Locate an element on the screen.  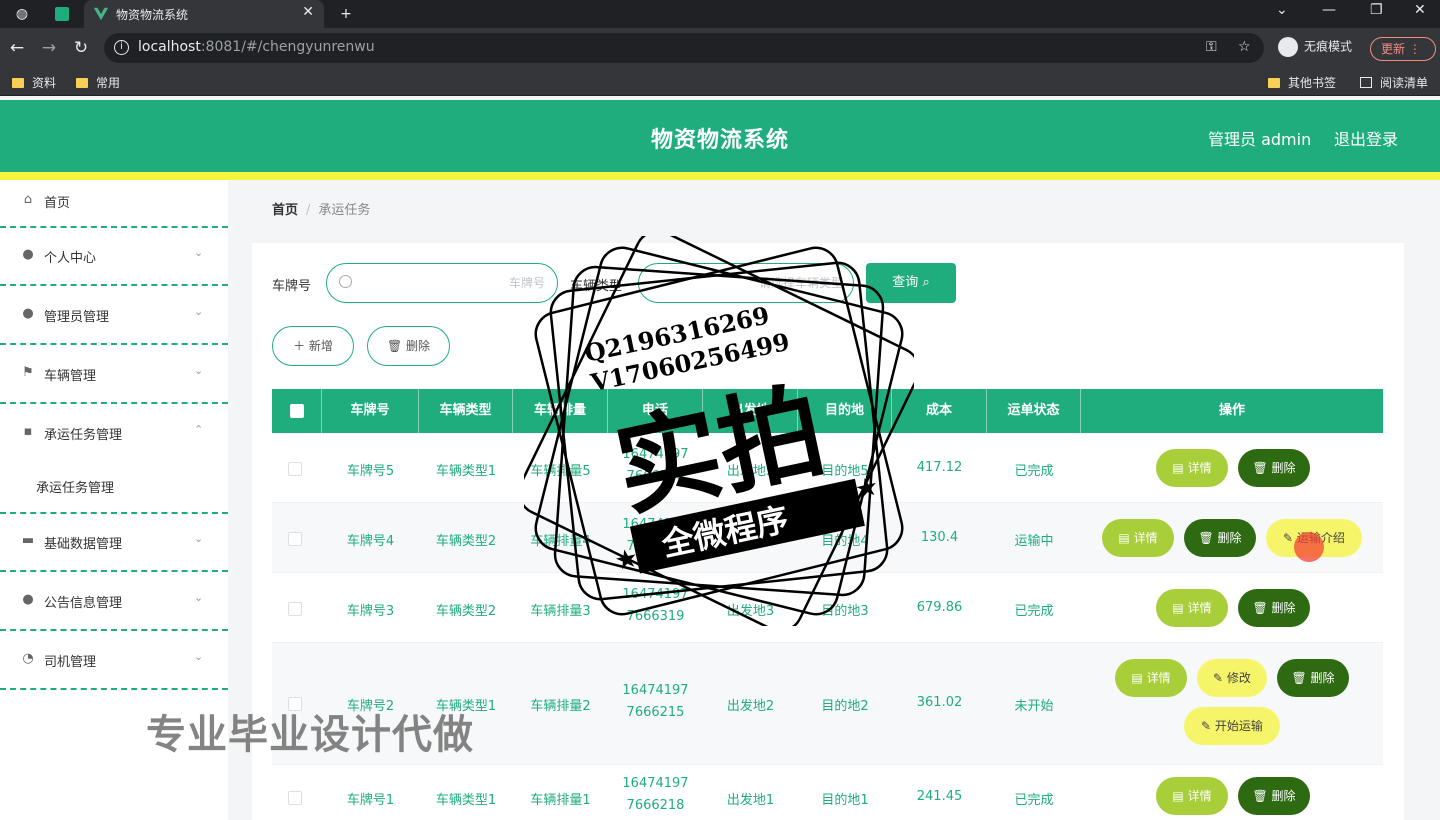
cell-destination: 目的地2 is located at coordinates (845, 706).